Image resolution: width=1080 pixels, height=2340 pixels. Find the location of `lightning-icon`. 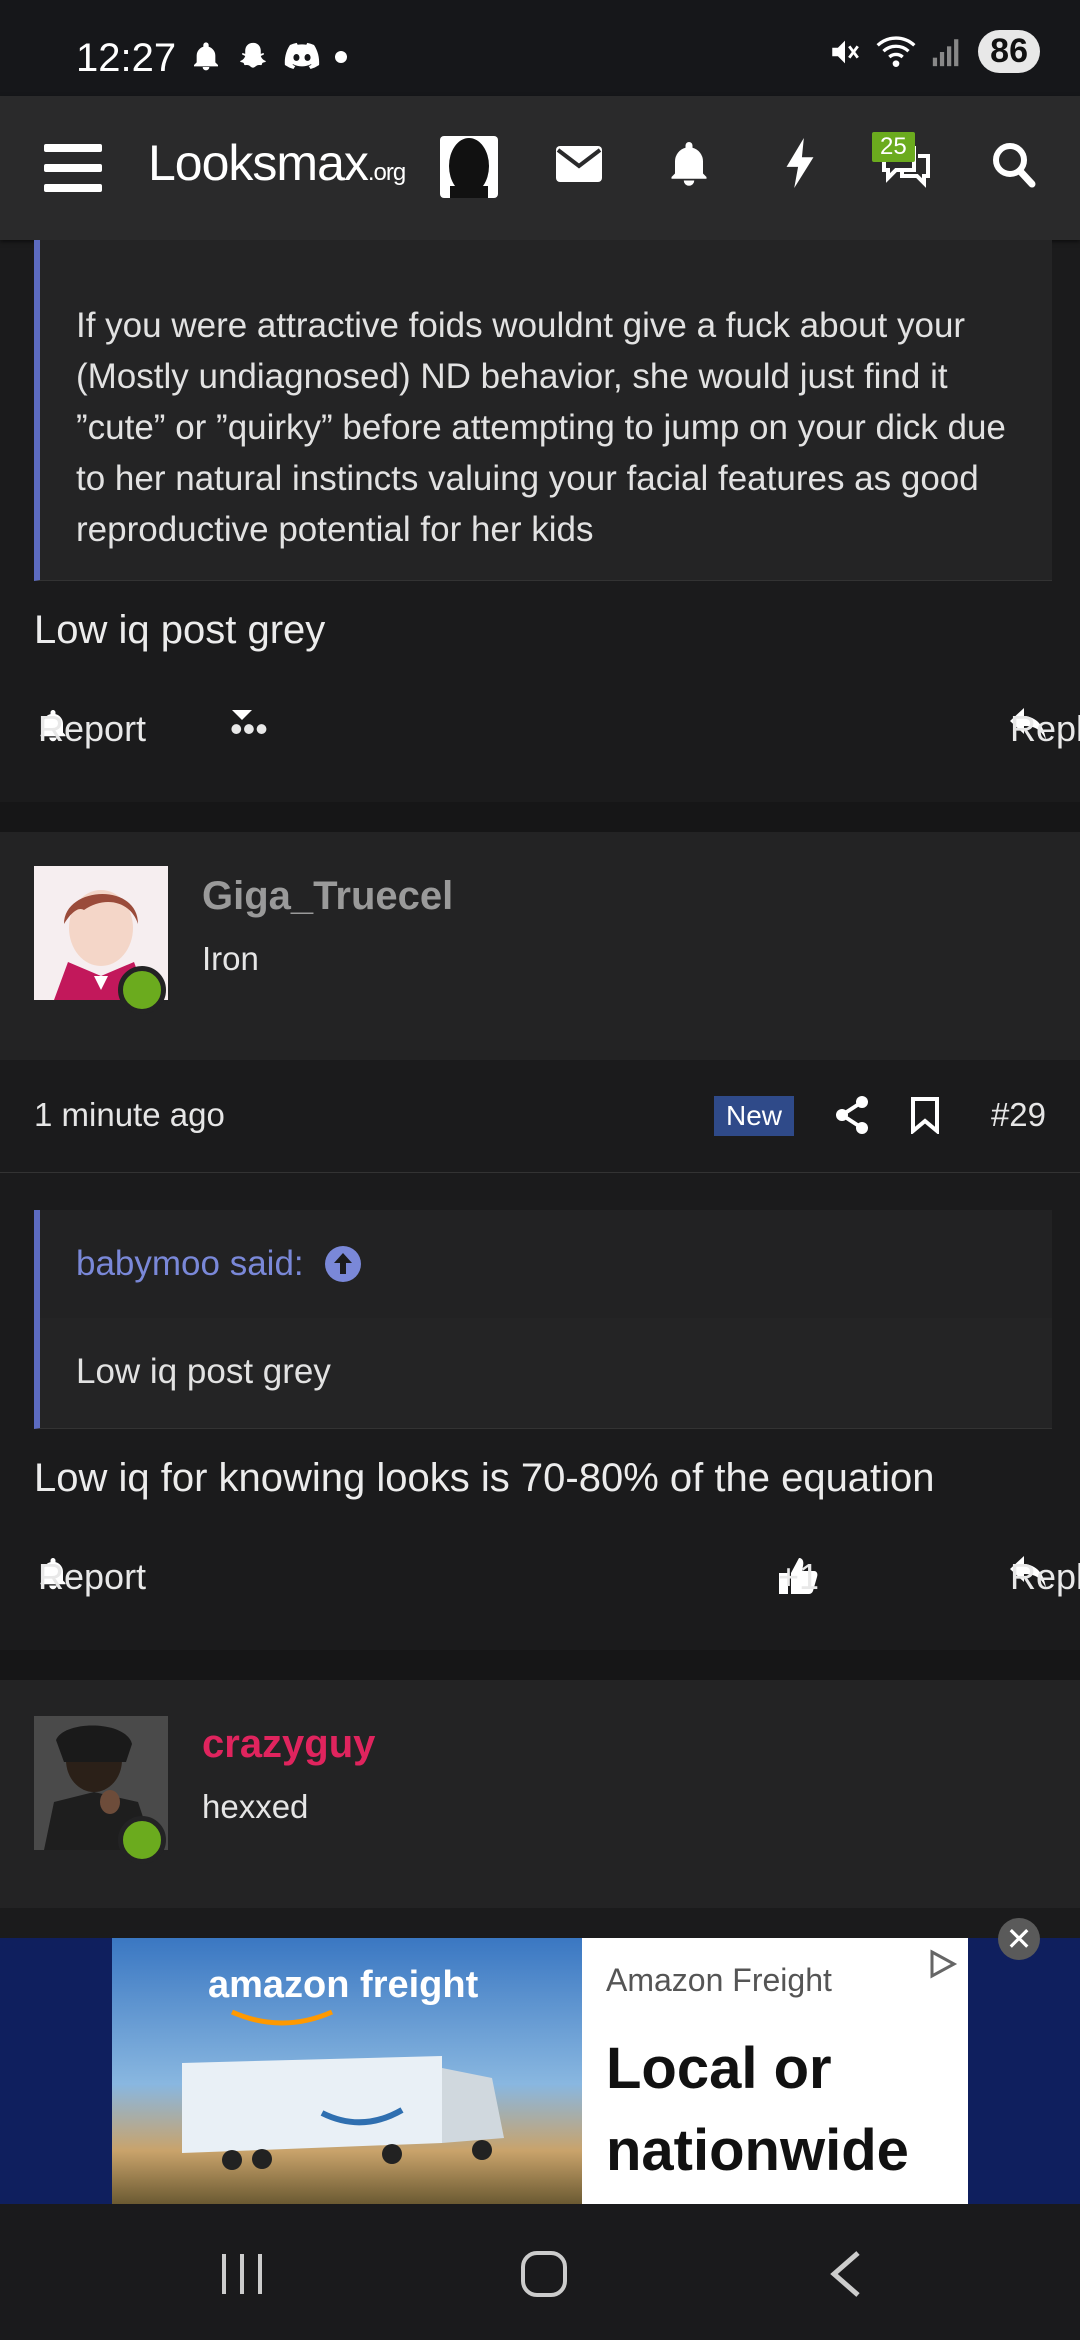

lightning-icon is located at coordinates (800, 163).